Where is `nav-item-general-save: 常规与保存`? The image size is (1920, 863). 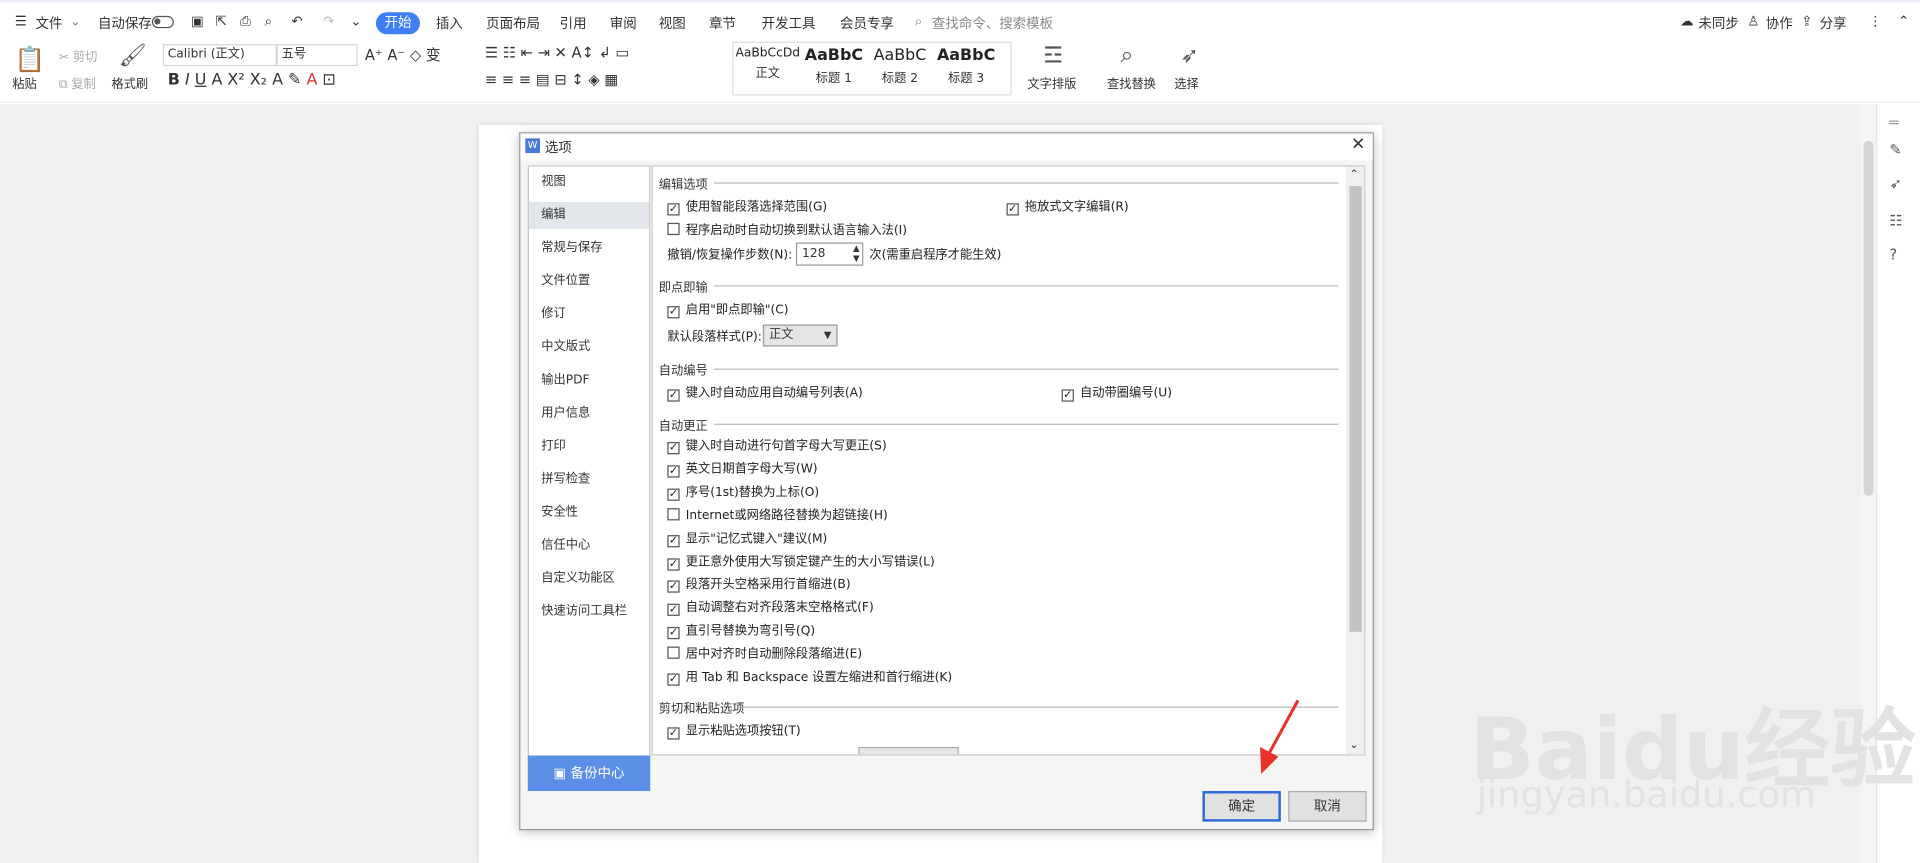
nav-item-general-save: 常规与保存 is located at coordinates (589, 248).